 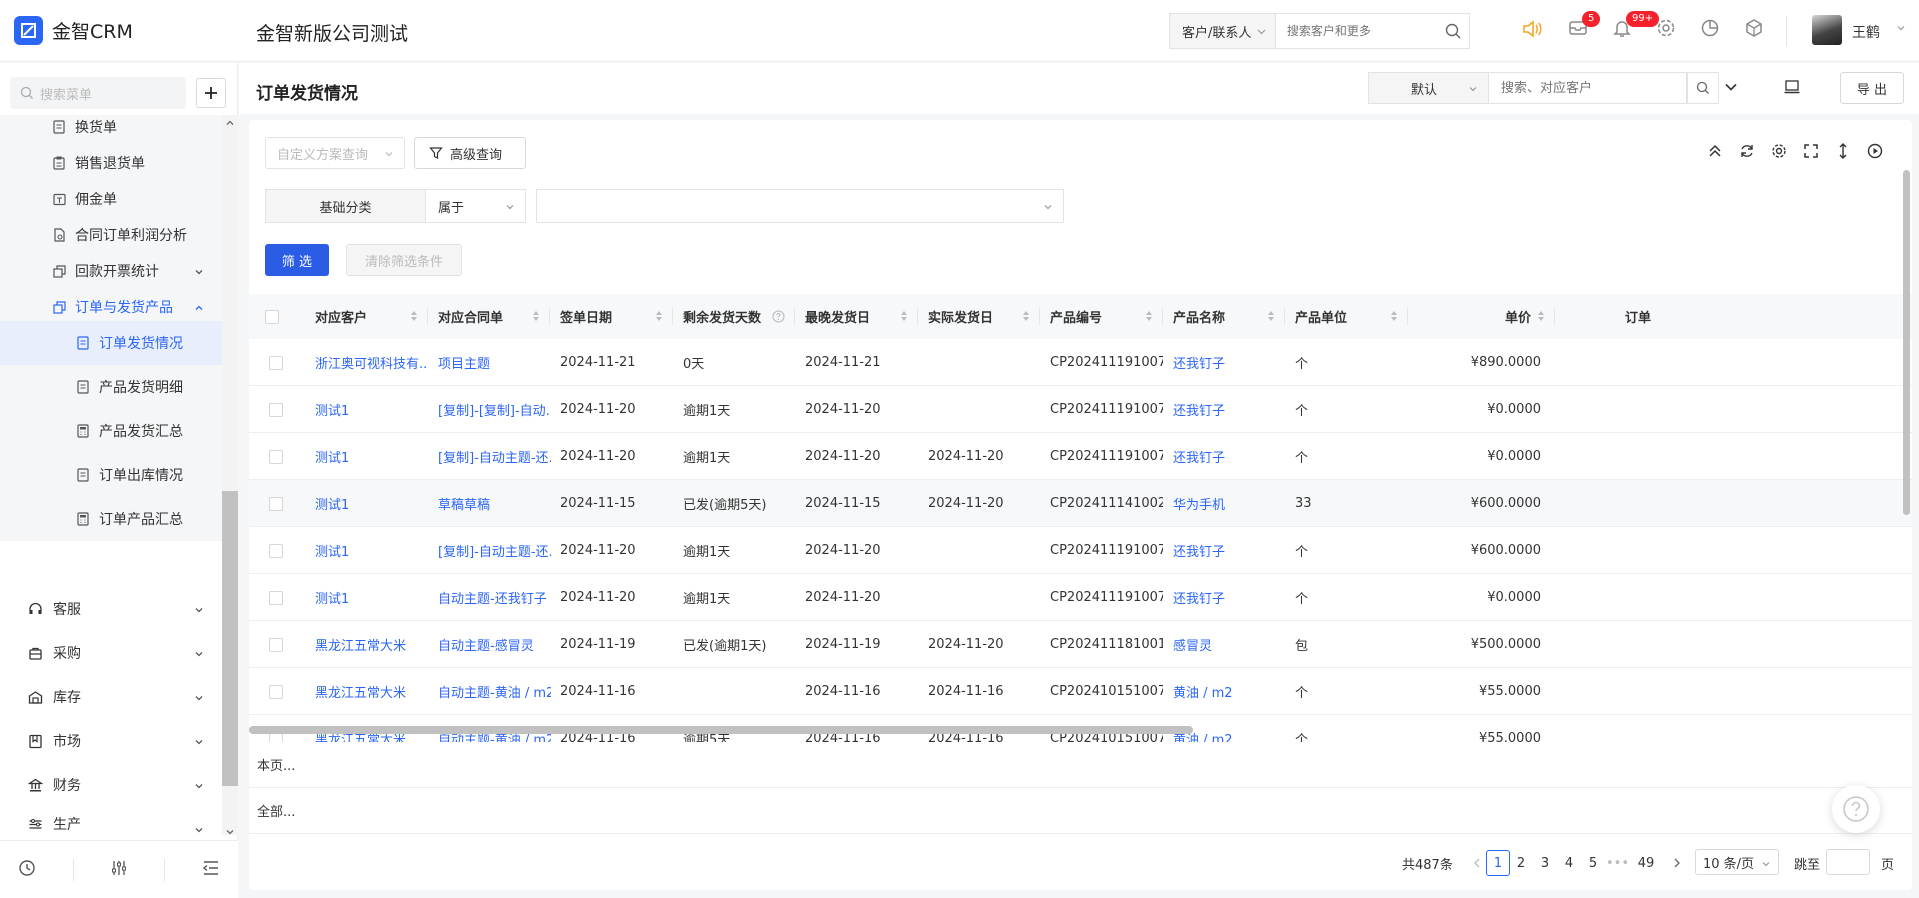 I want to click on column-header: 对应合同单, so click(x=489, y=316).